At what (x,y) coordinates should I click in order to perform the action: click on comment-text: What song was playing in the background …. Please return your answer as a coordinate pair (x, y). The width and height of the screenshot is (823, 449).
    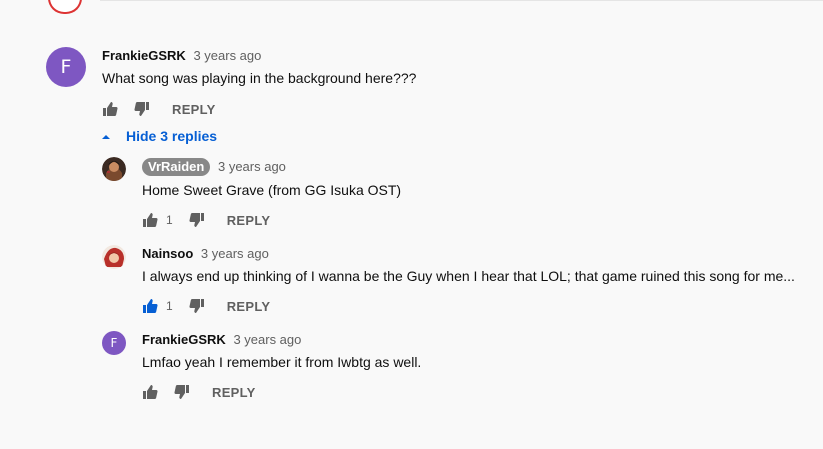
    Looking at the image, I should click on (259, 78).